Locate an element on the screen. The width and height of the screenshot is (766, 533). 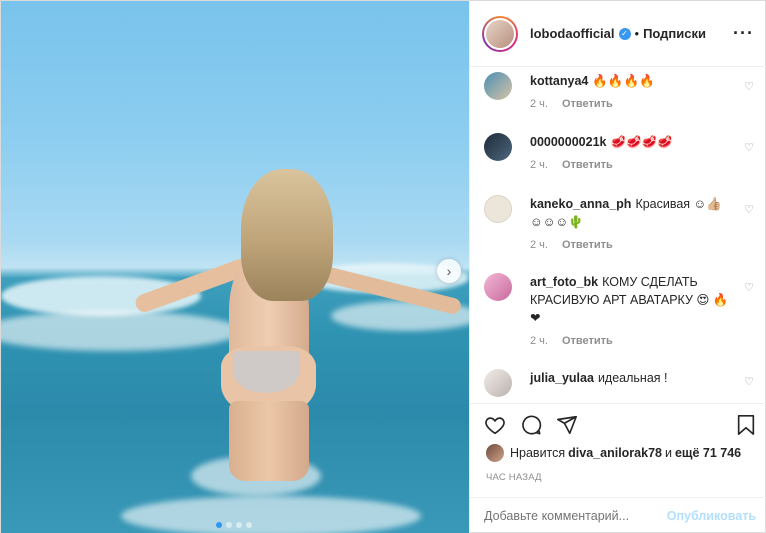
liker-avatar is located at coordinates (495, 453).